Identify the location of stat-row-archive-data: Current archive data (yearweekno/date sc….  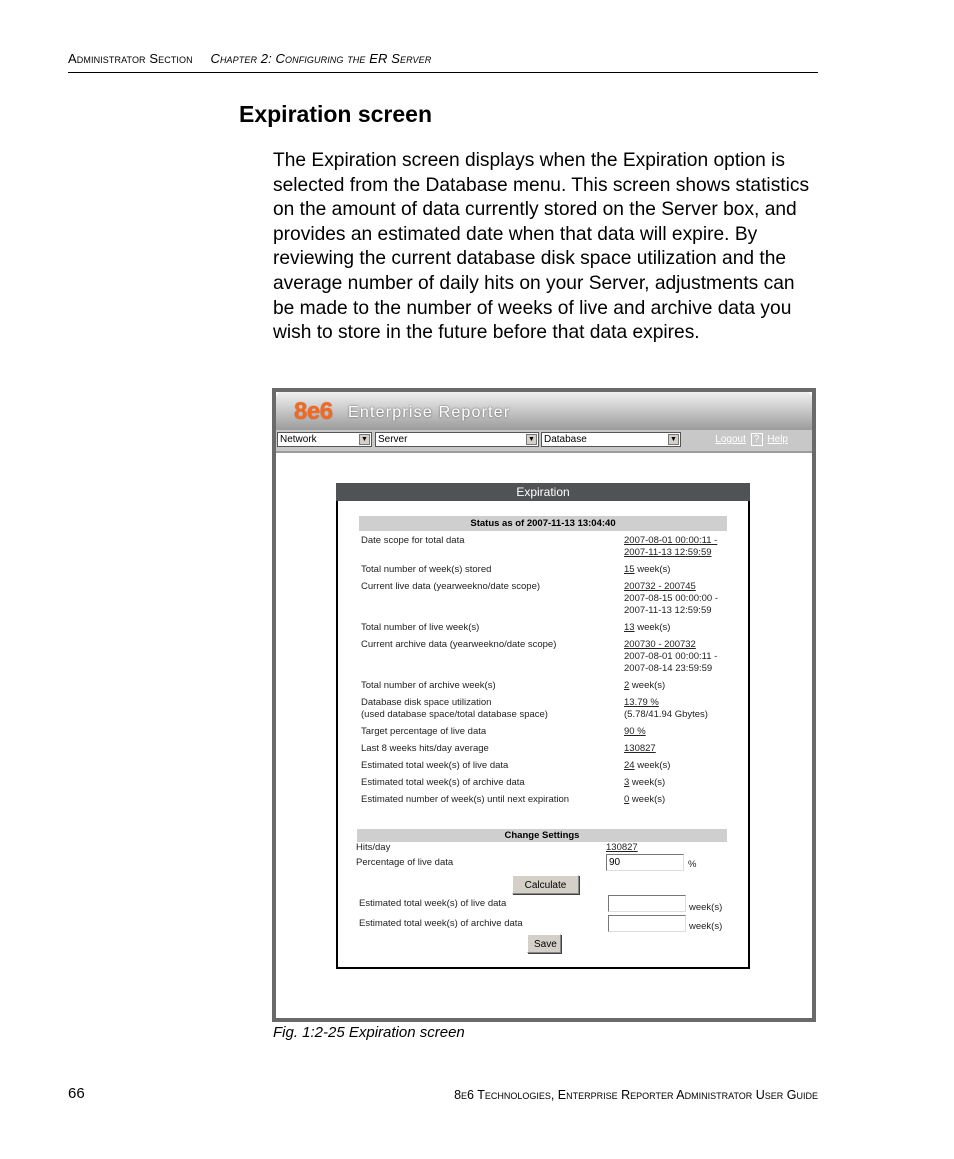
(544, 657).